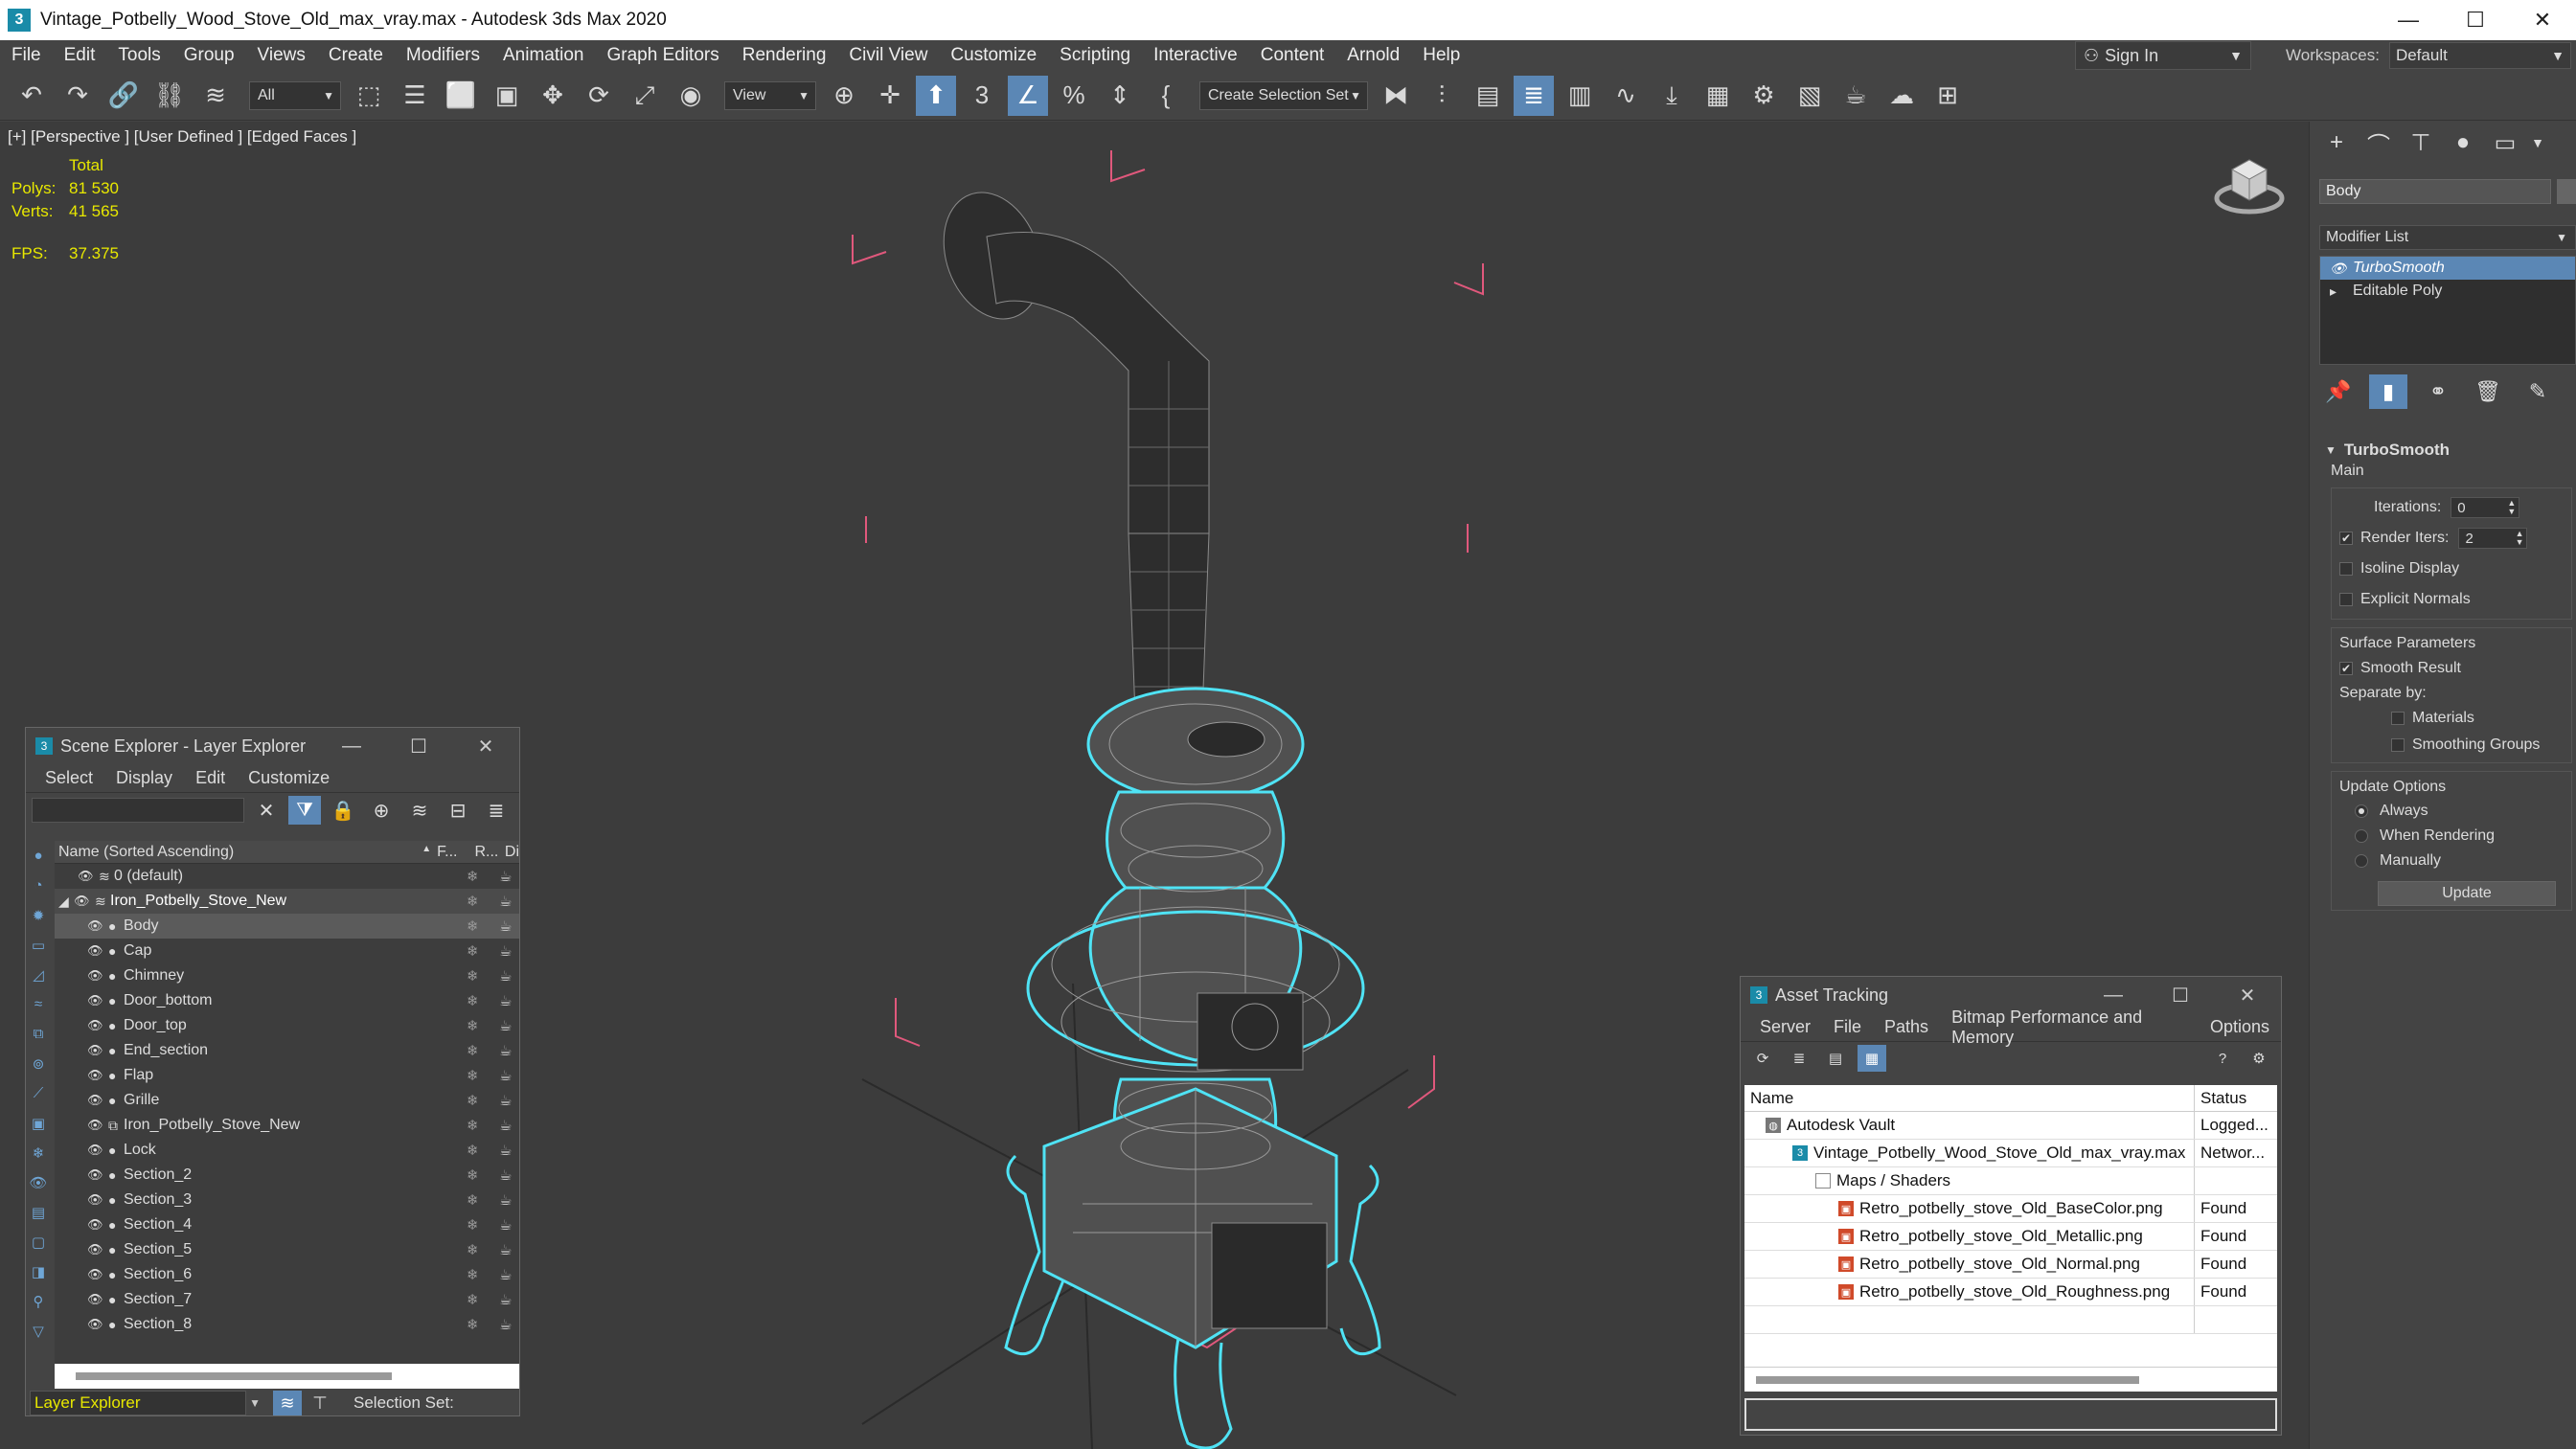 The height and width of the screenshot is (1449, 2576). Describe the element at coordinates (1534, 95) in the screenshot. I see `toggle-layer-explorer-icon: ≣` at that location.